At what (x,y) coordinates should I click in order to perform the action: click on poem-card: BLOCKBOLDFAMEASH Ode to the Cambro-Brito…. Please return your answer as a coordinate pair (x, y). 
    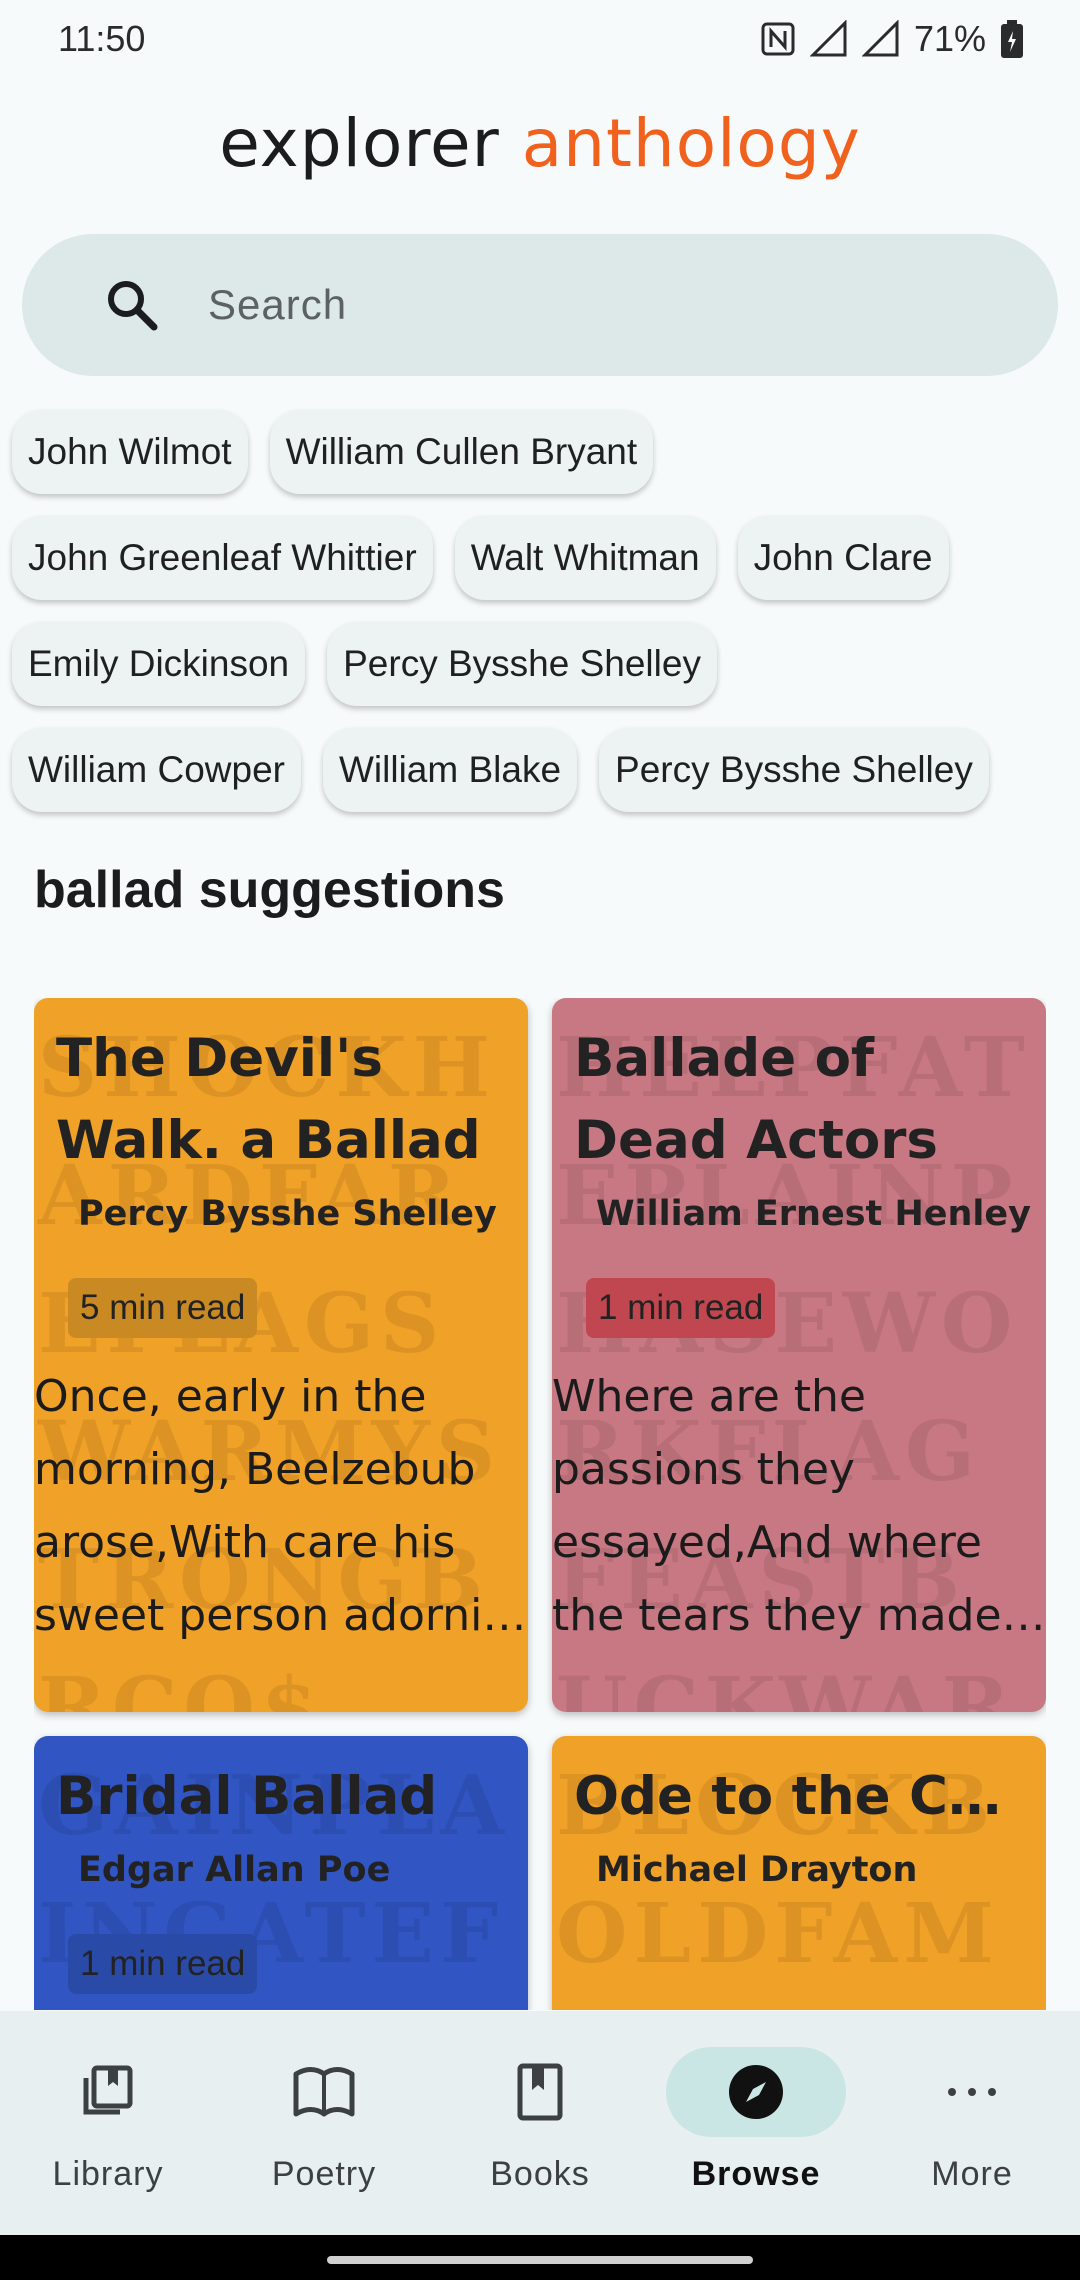
    Looking at the image, I should click on (799, 1873).